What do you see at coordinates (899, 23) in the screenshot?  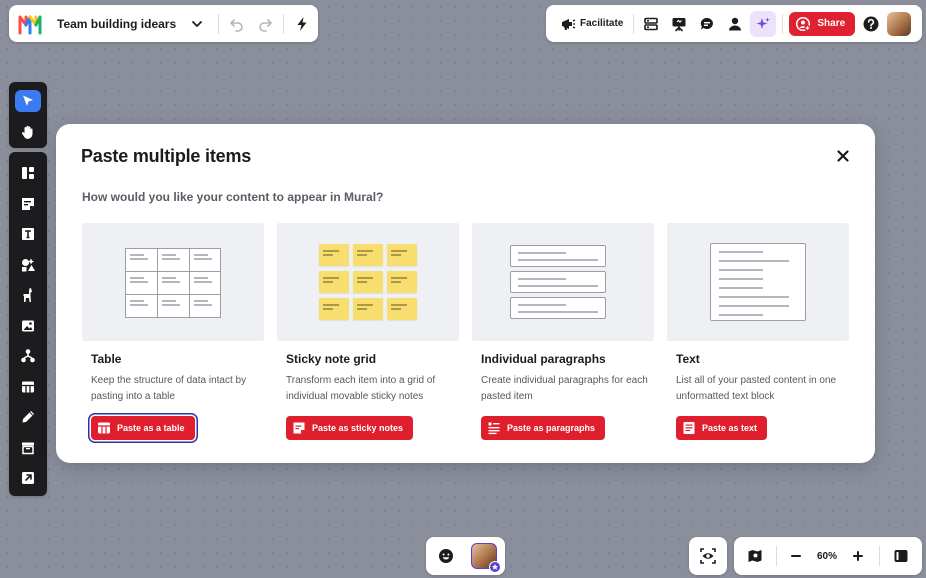 I see `avatar` at bounding box center [899, 23].